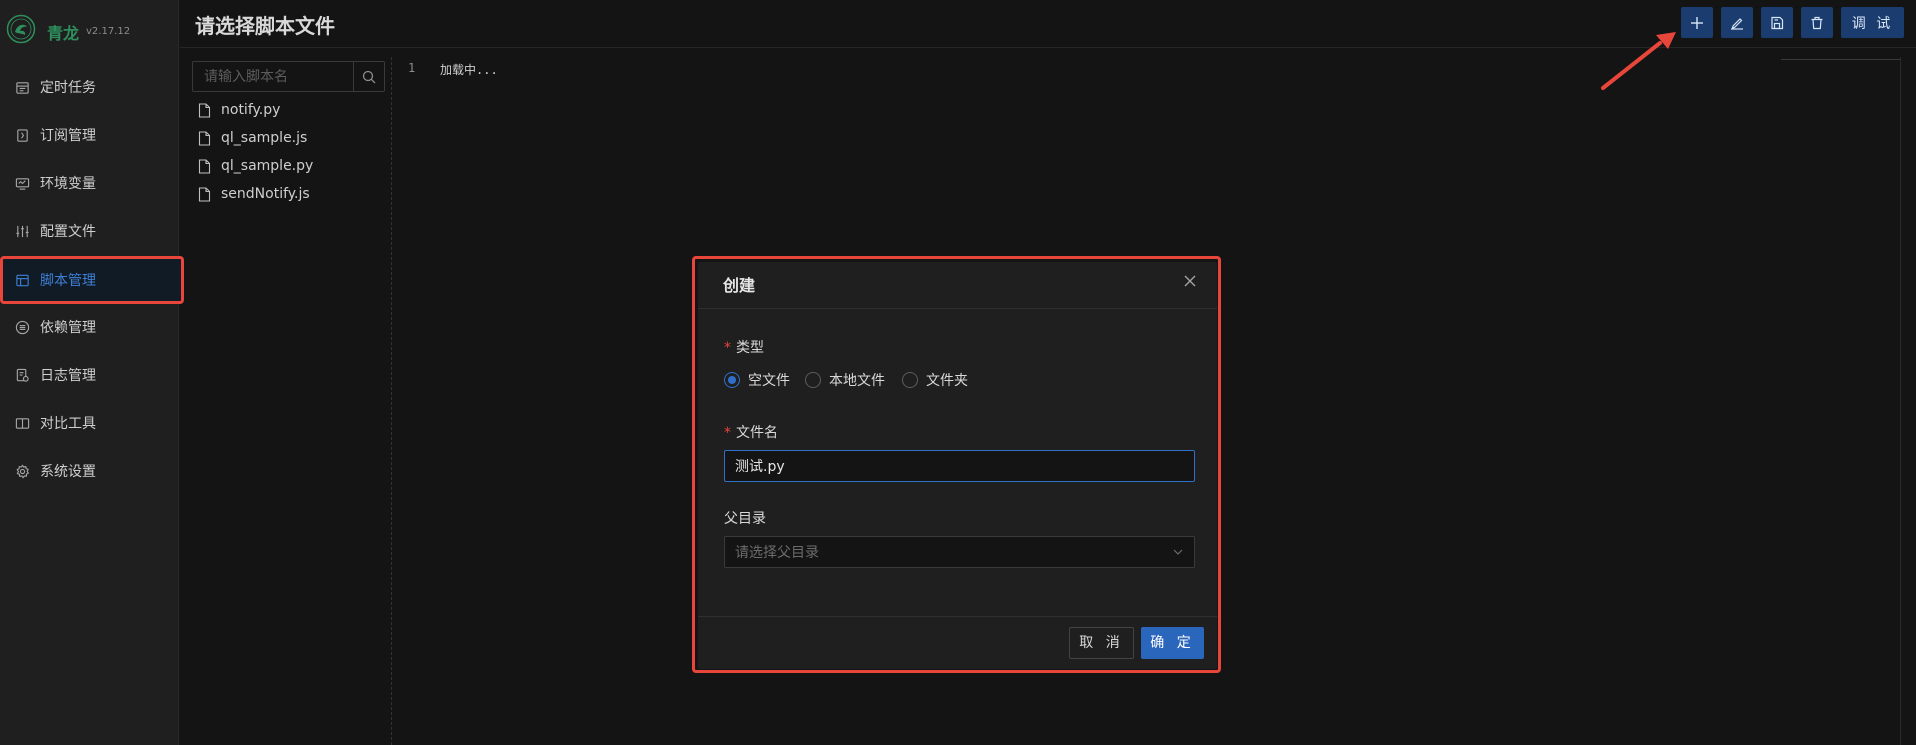  What do you see at coordinates (1178, 552) in the screenshot?
I see `chevron-down-icon` at bounding box center [1178, 552].